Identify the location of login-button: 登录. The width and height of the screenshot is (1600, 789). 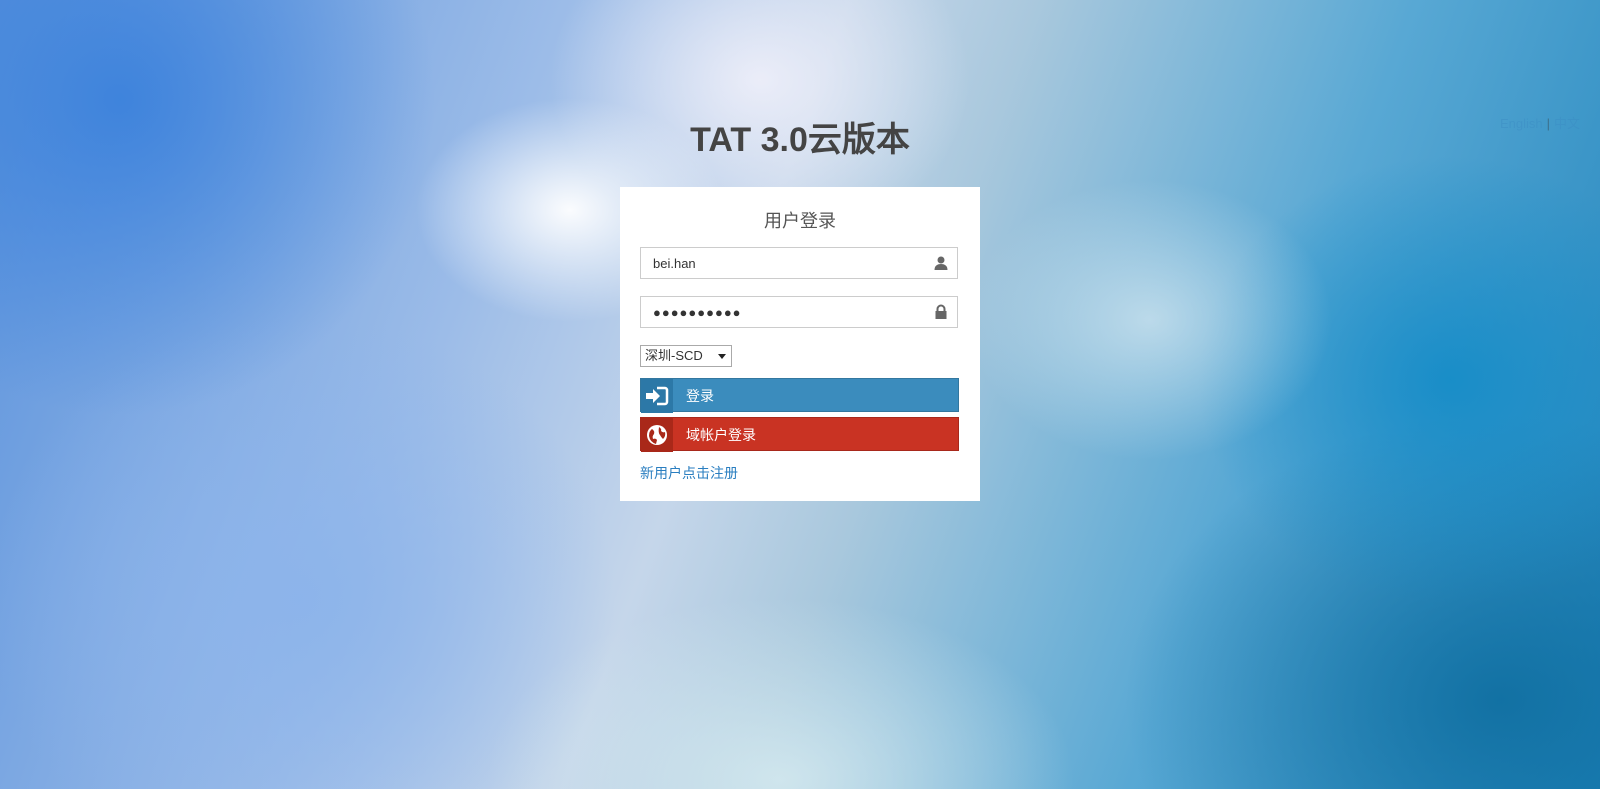
(799, 395).